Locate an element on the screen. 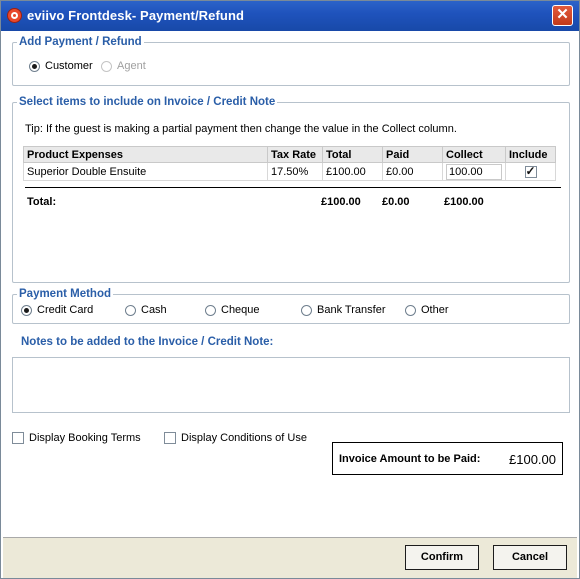 The image size is (580, 579). payment-method-legend: Payment Method is located at coordinates (65, 294).